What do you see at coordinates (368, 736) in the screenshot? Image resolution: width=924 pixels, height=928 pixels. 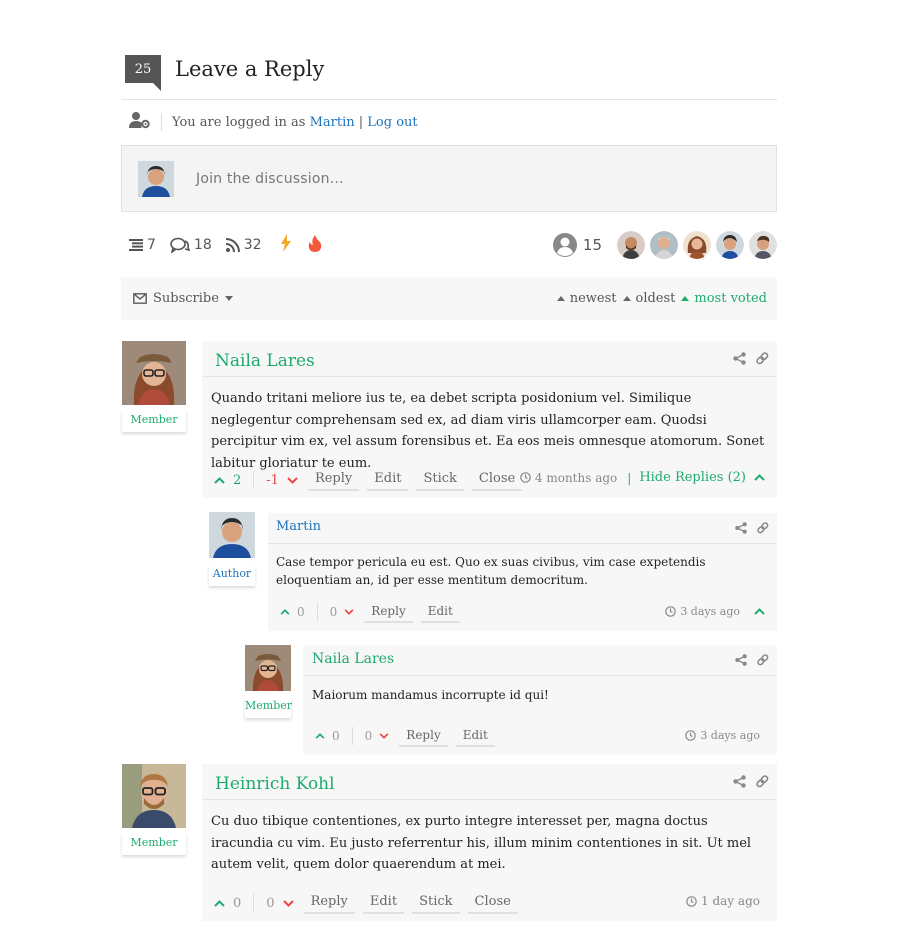 I see `vote-down-count: 0` at bounding box center [368, 736].